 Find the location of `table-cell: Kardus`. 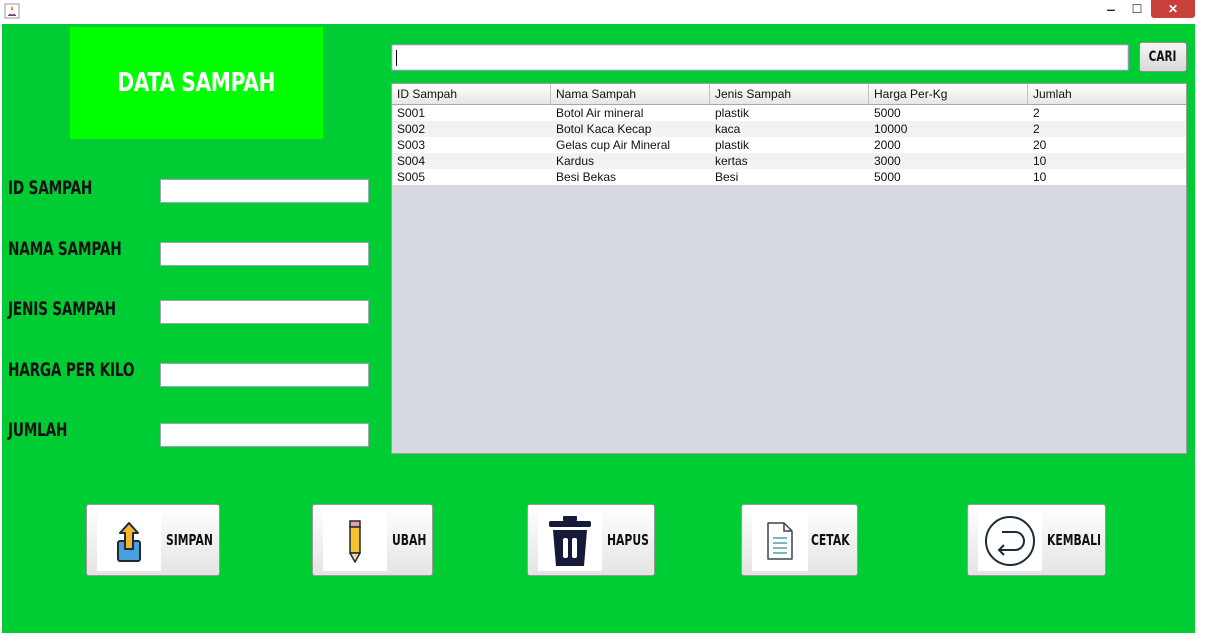

table-cell: Kardus is located at coordinates (575, 161).